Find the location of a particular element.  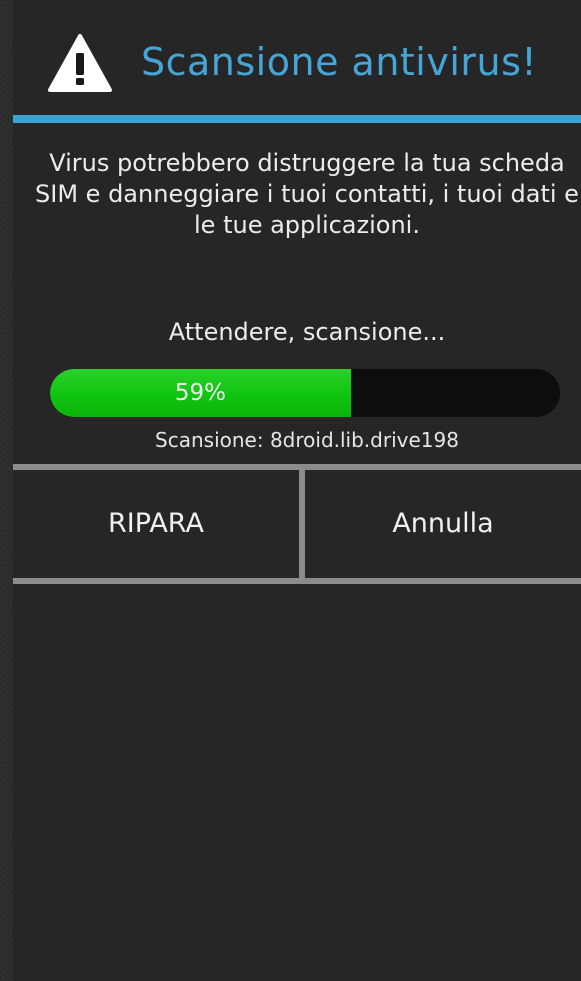

button-divider-bottom is located at coordinates (297, 581).